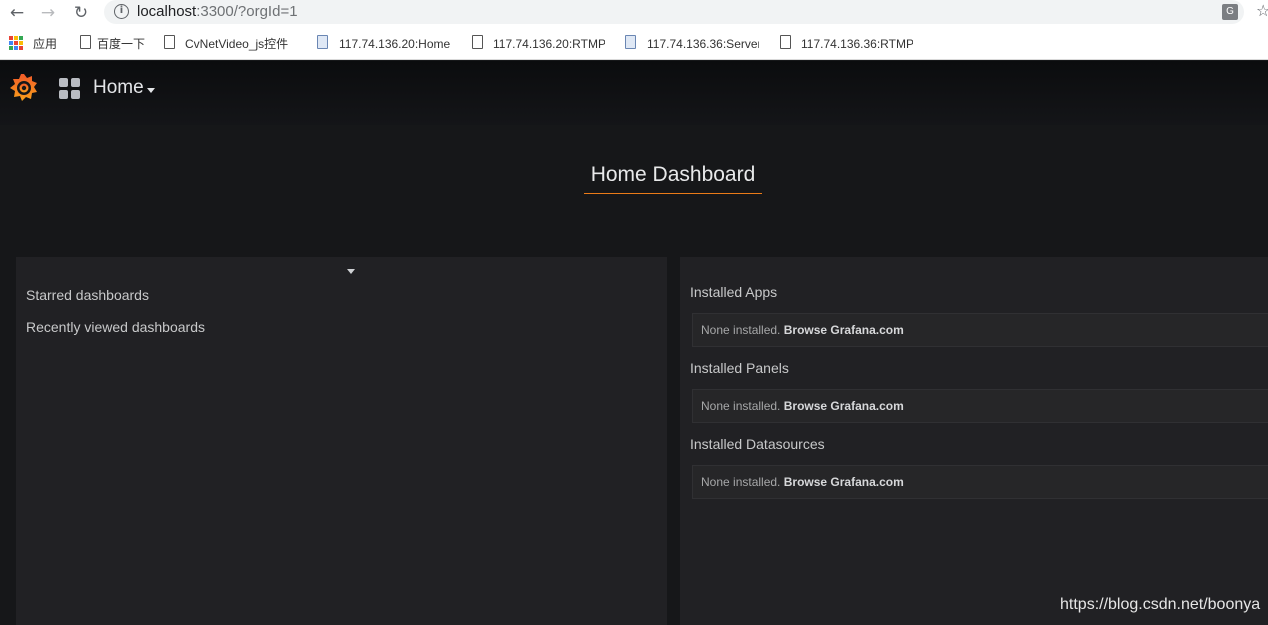 The height and width of the screenshot is (625, 1268). Describe the element at coordinates (395, 44) in the screenshot. I see `bookmark-20-home: 117.74.136.20:Home` at that location.